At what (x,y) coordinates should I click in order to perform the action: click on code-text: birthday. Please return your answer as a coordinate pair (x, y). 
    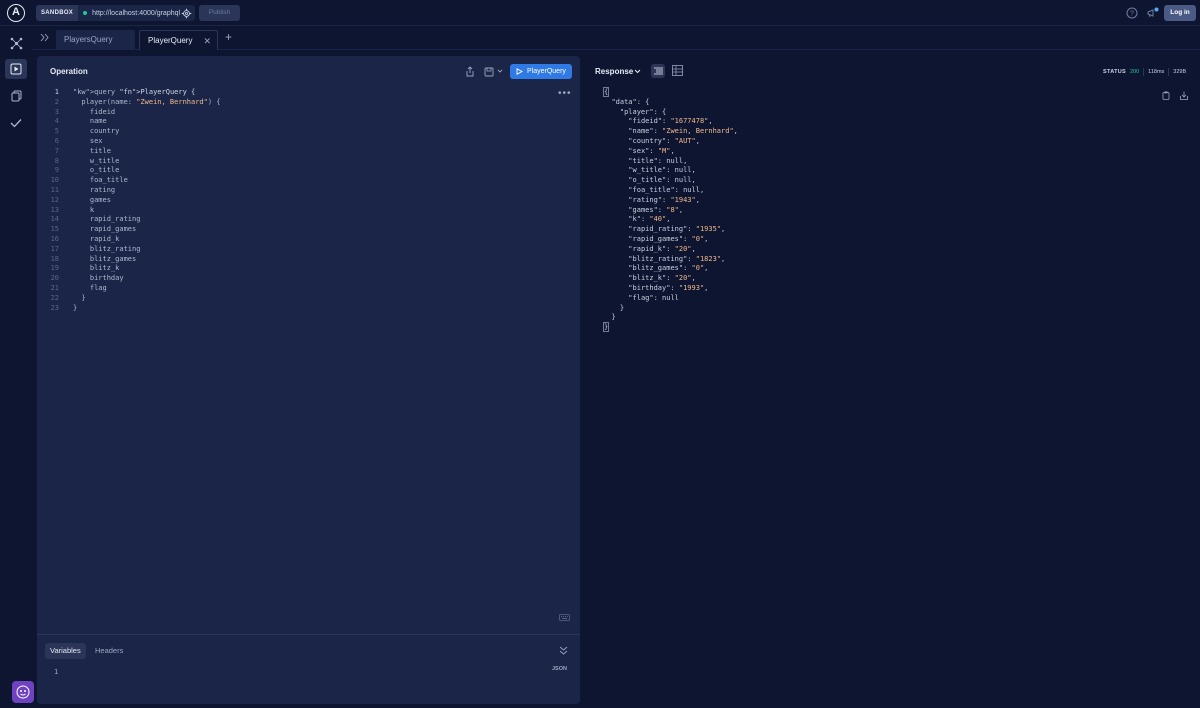
    Looking at the image, I should click on (98, 278).